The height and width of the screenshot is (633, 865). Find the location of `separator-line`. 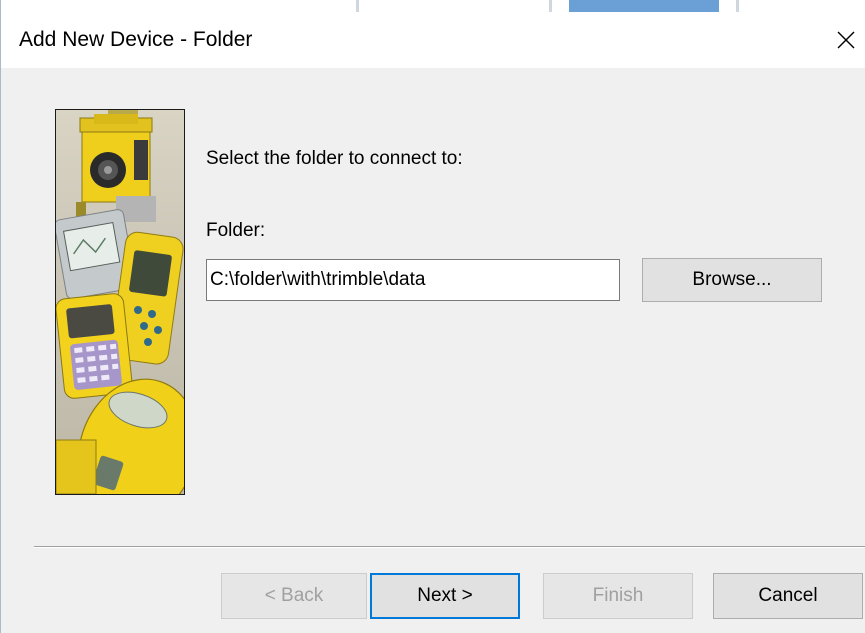

separator-line is located at coordinates (449, 547).